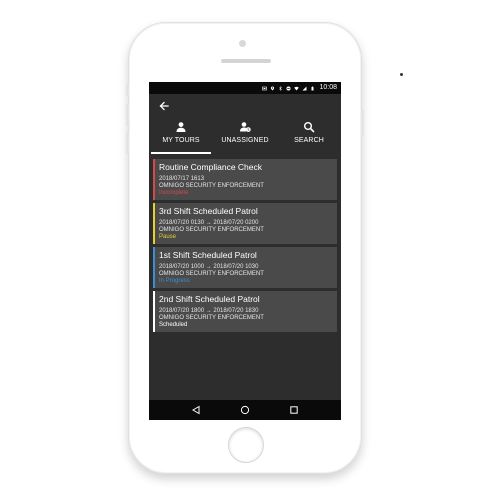 The height and width of the screenshot is (500, 500). I want to click on signal-icon, so click(304, 88).